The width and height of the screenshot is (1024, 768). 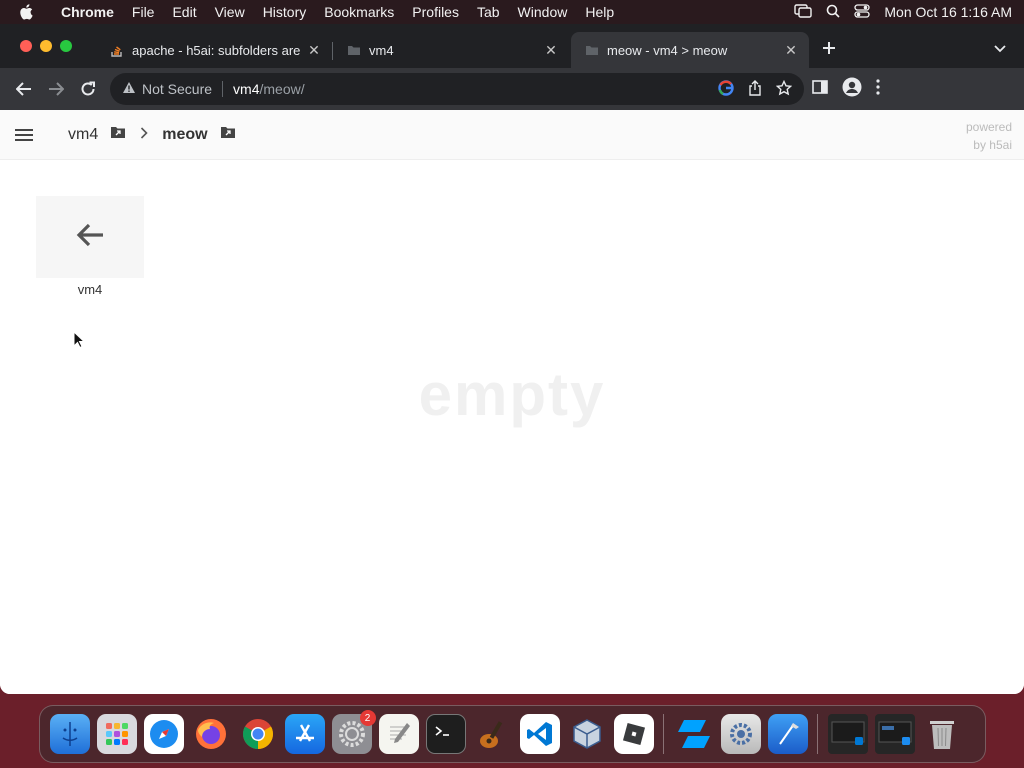 I want to click on utility-icon, so click(x=740, y=734).